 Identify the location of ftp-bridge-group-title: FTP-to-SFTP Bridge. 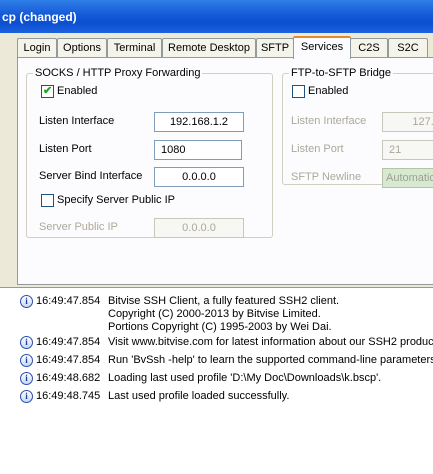
(341, 73).